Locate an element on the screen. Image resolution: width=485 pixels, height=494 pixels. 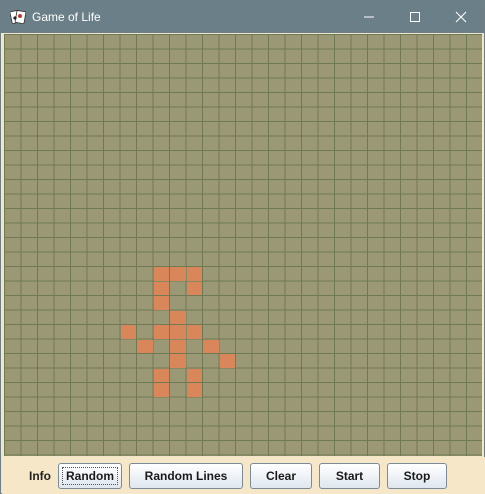
close-button is located at coordinates (461, 17).